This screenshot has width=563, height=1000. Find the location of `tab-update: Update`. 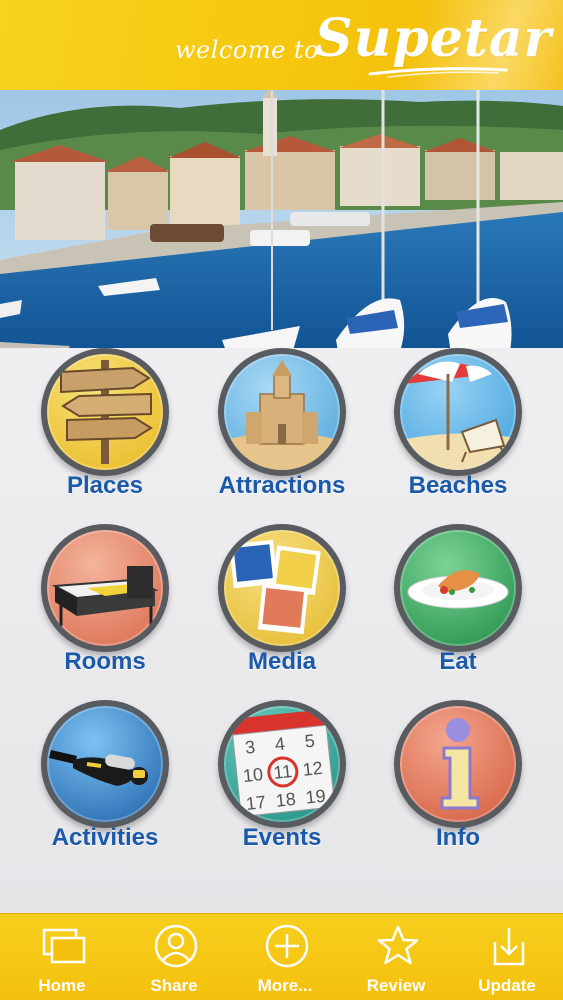

tab-update: Update is located at coordinates (507, 957).